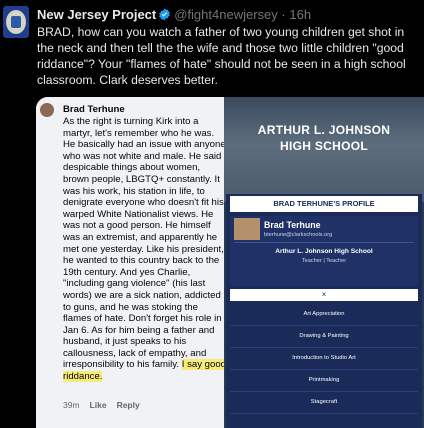 This screenshot has width=424, height=428. What do you see at coordinates (324, 130) in the screenshot?
I see `banner-line-1: ARTHUR L. JOHNSON` at bounding box center [324, 130].